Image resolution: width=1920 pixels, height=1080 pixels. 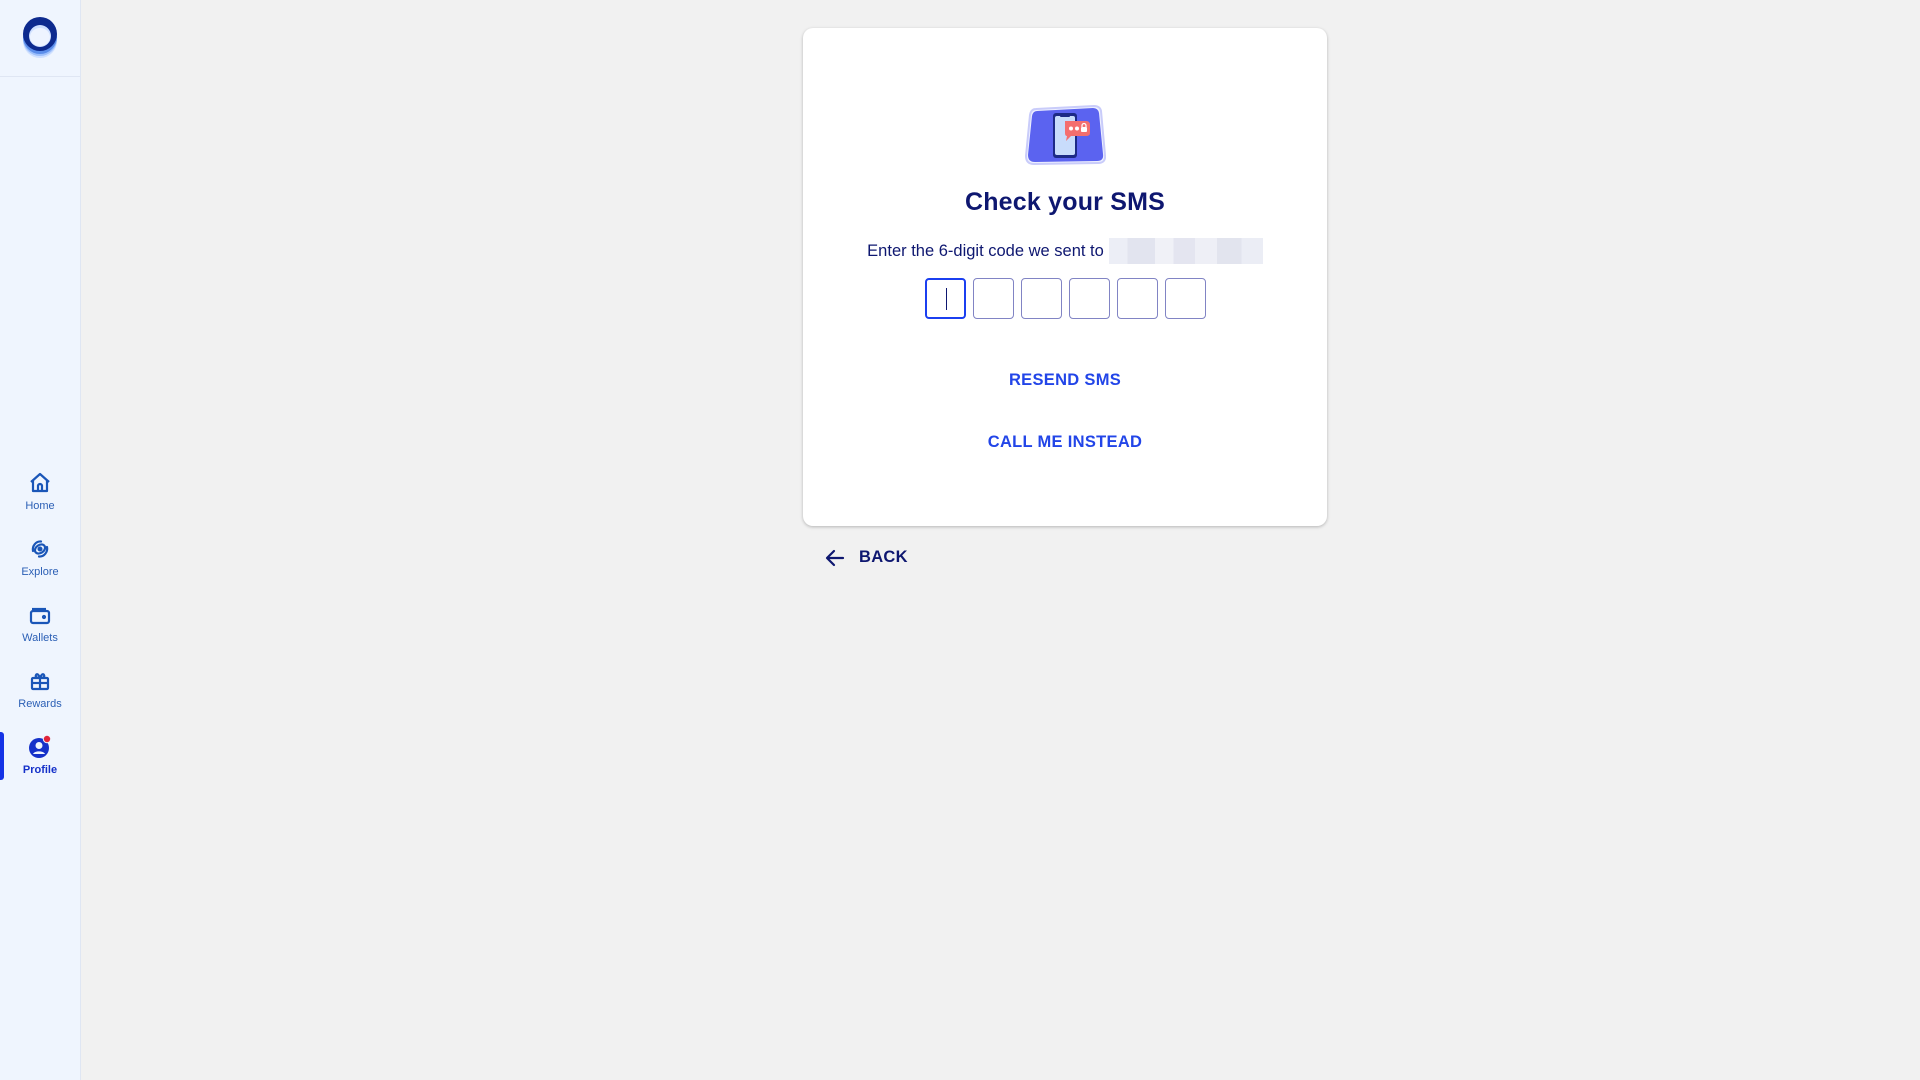 I want to click on instruction-text: Enter the 6-digit code we sent to, so click(x=985, y=250).